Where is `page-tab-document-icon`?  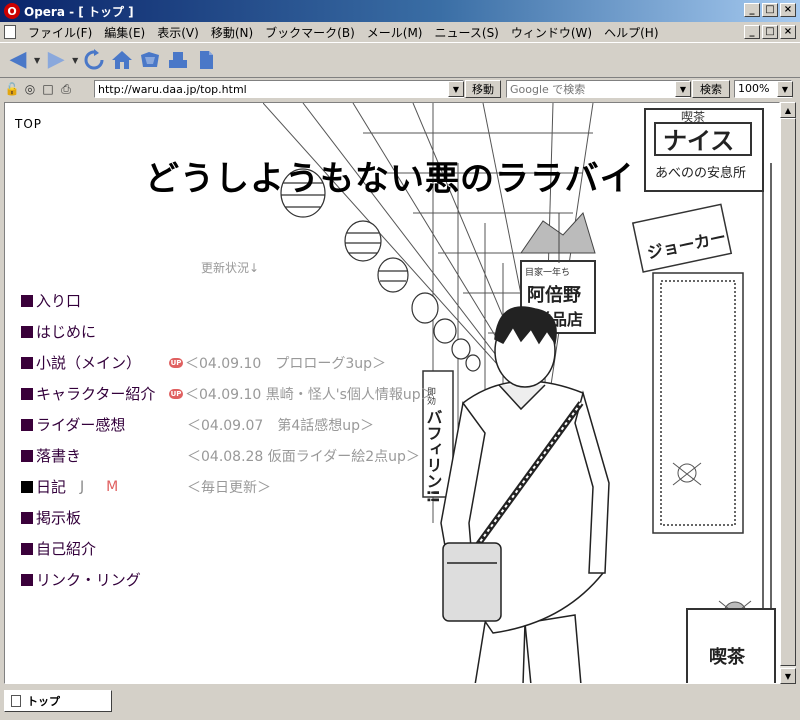
page-tab-document-icon is located at coordinates (16, 701).